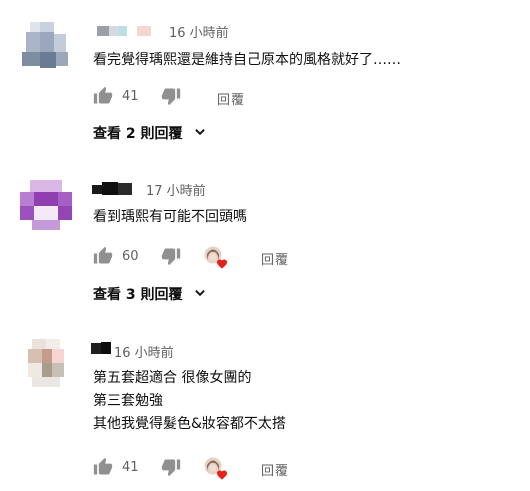 This screenshot has width=530, height=491. I want to click on comment-text-line: 看到瑀熙有可能不回頭嗎, so click(170, 217).